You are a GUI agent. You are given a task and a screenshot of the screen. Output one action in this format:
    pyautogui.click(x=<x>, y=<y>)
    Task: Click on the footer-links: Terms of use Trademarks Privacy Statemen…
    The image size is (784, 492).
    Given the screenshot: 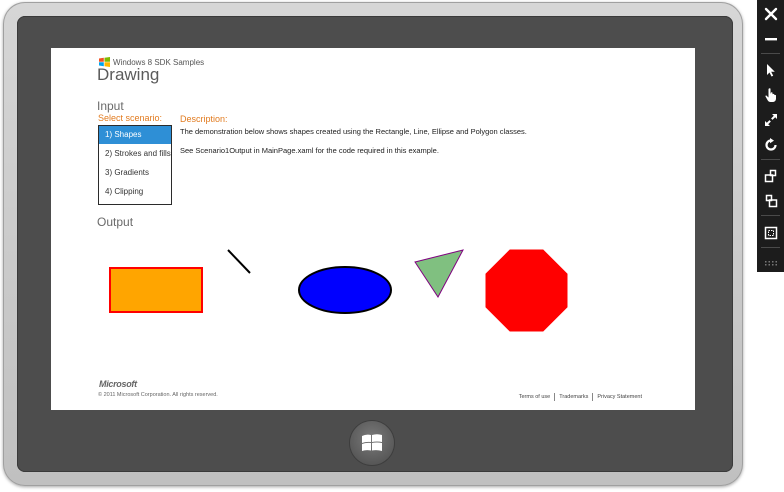 What is the action you would take?
    pyautogui.click(x=580, y=397)
    